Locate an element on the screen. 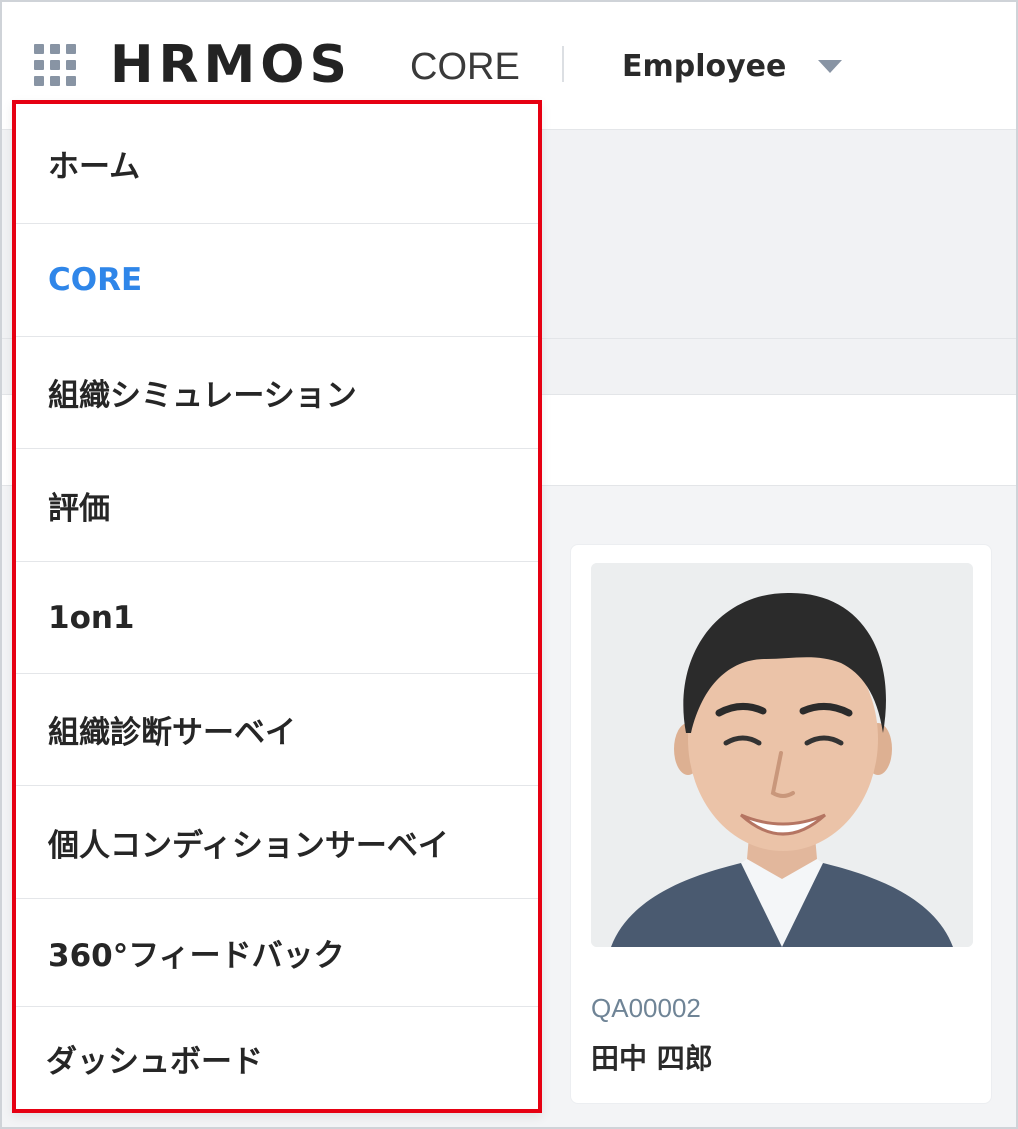 The image size is (1018, 1129). menu-item-evaluation: 評価 is located at coordinates (277, 505).